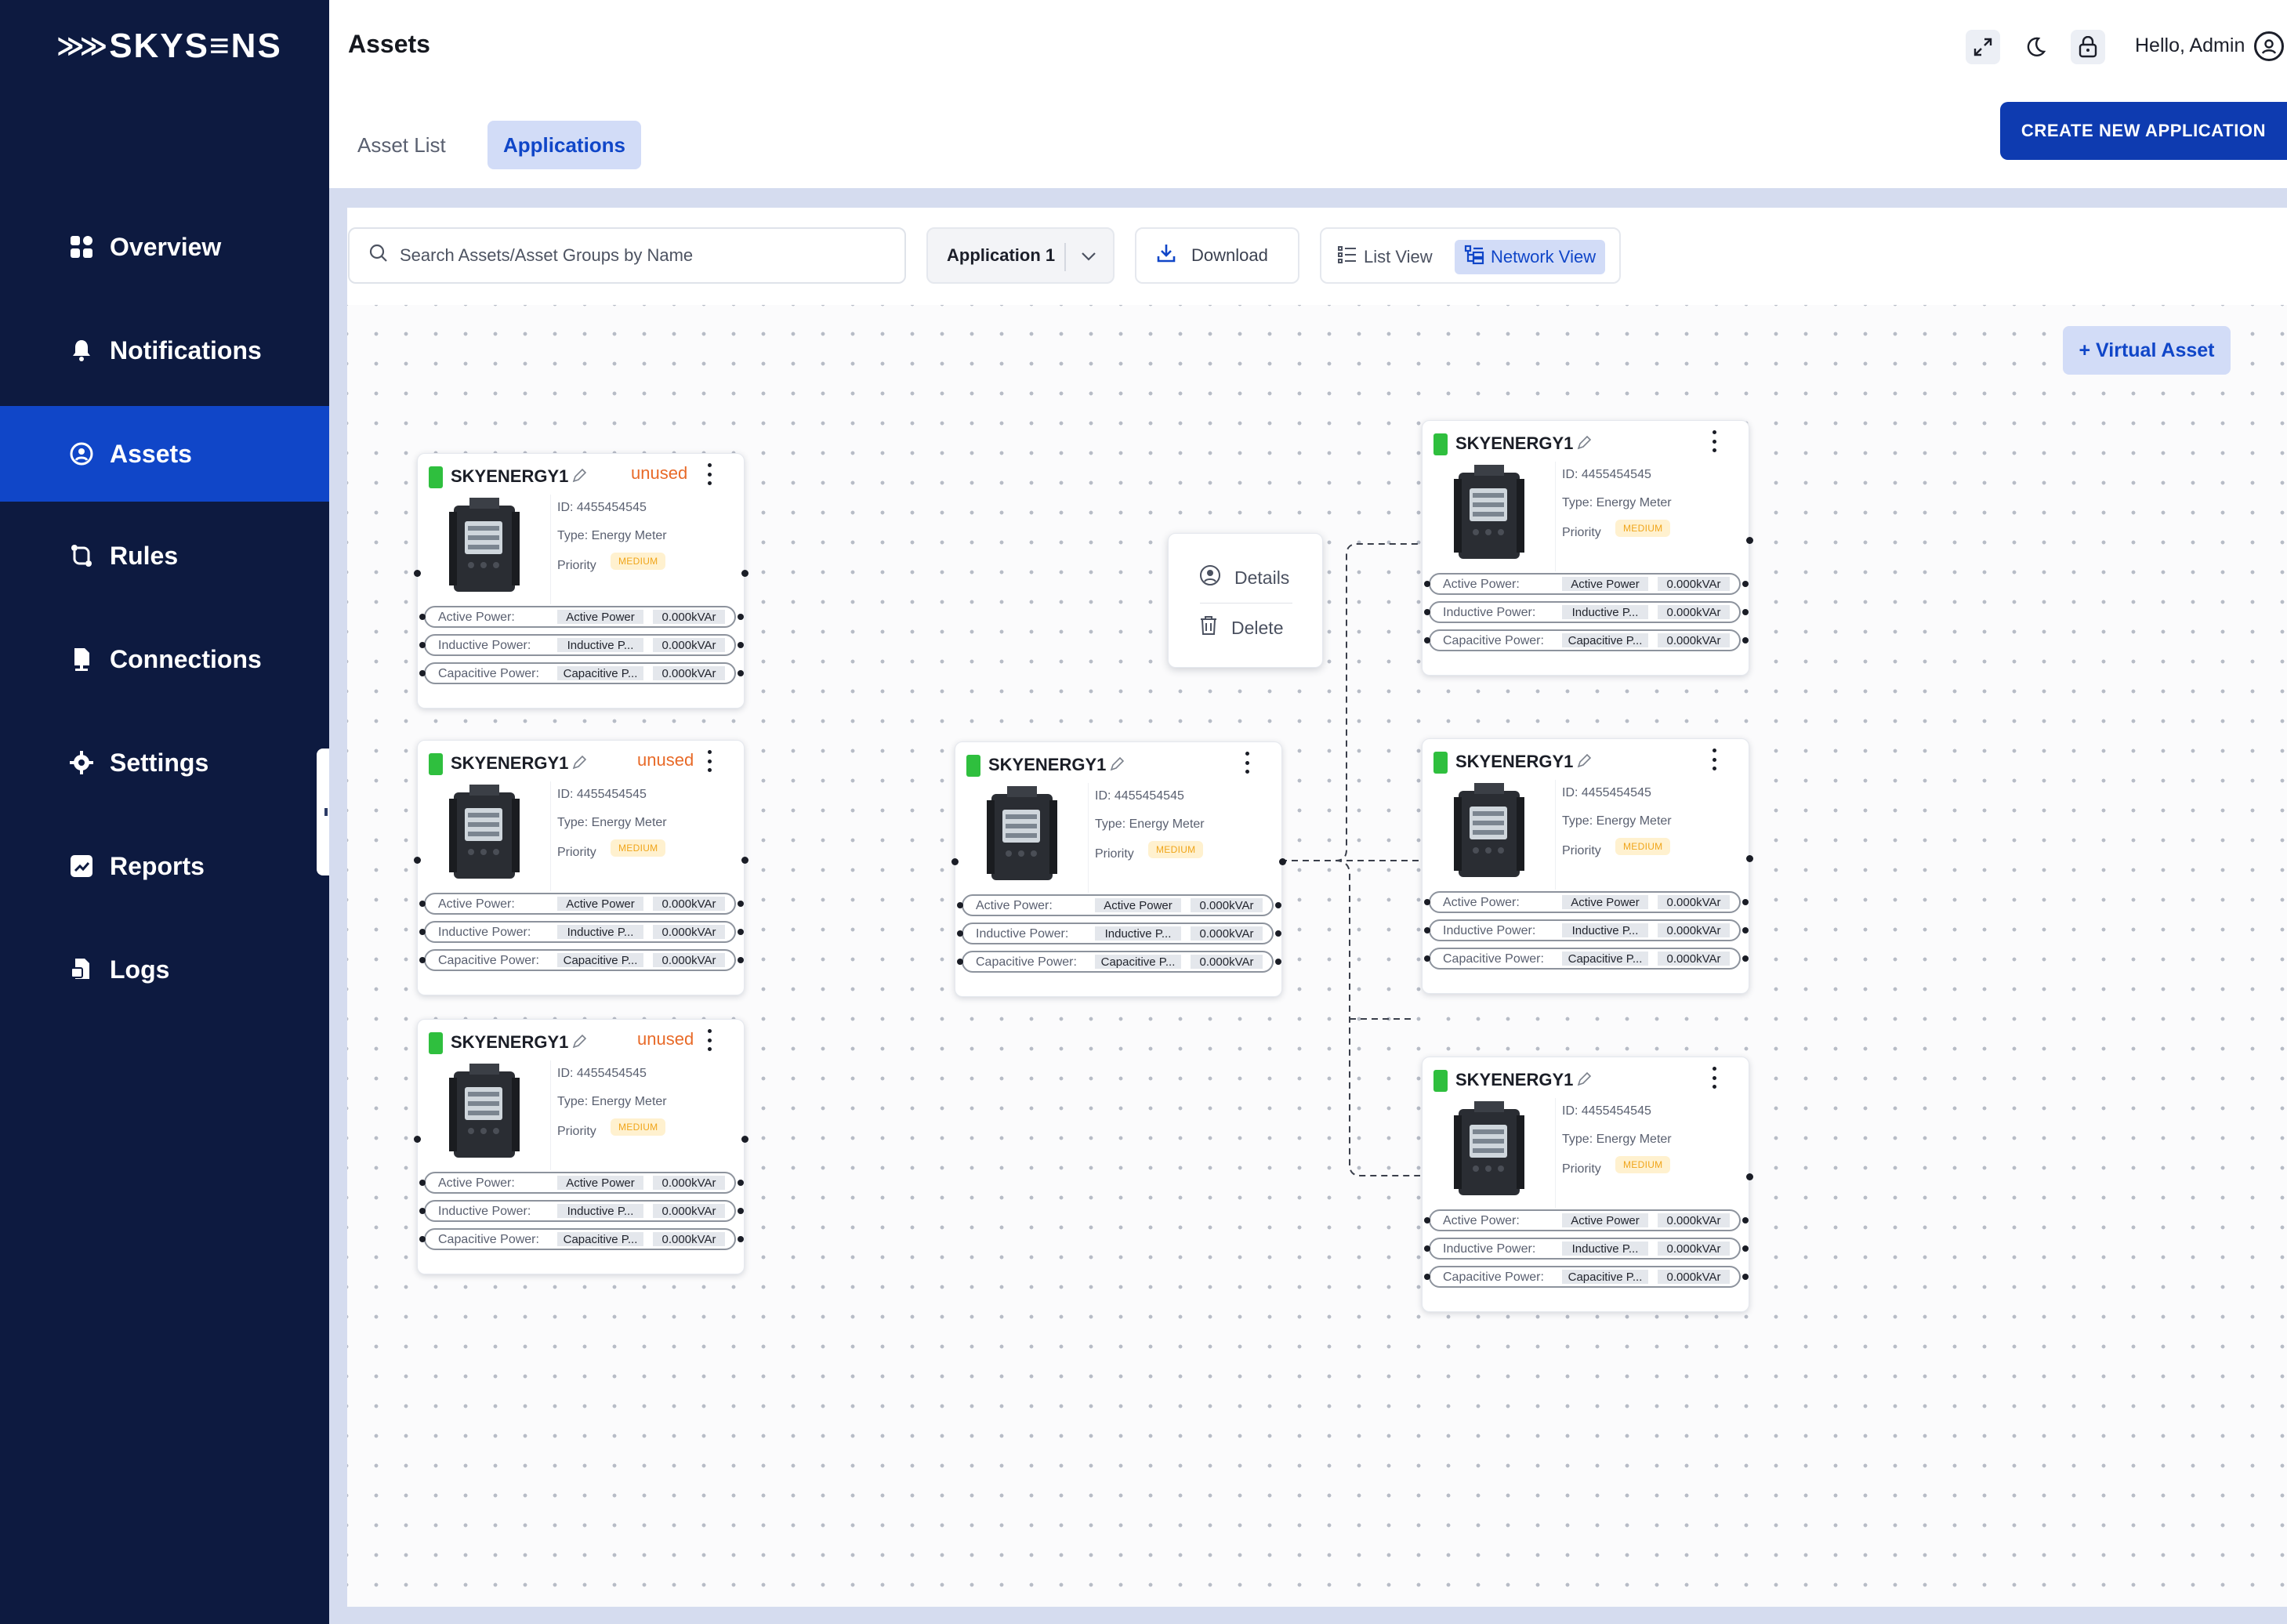  I want to click on user-avatar-icon, so click(2269, 46).